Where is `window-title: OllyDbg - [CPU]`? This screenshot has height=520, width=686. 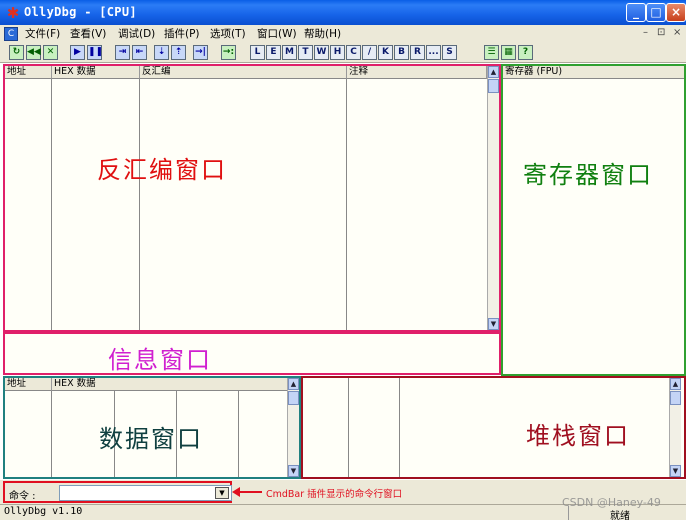
window-title: OllyDbg - [CPU] is located at coordinates (80, 12).